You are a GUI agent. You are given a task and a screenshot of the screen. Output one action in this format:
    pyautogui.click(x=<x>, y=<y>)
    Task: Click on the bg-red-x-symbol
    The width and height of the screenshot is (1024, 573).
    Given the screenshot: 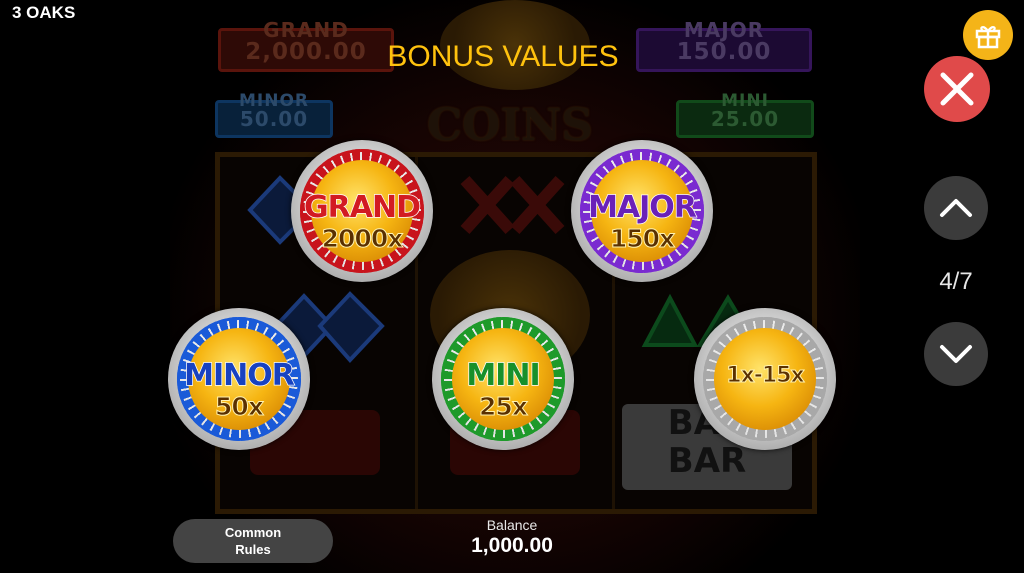 What is the action you would take?
    pyautogui.click(x=512, y=205)
    